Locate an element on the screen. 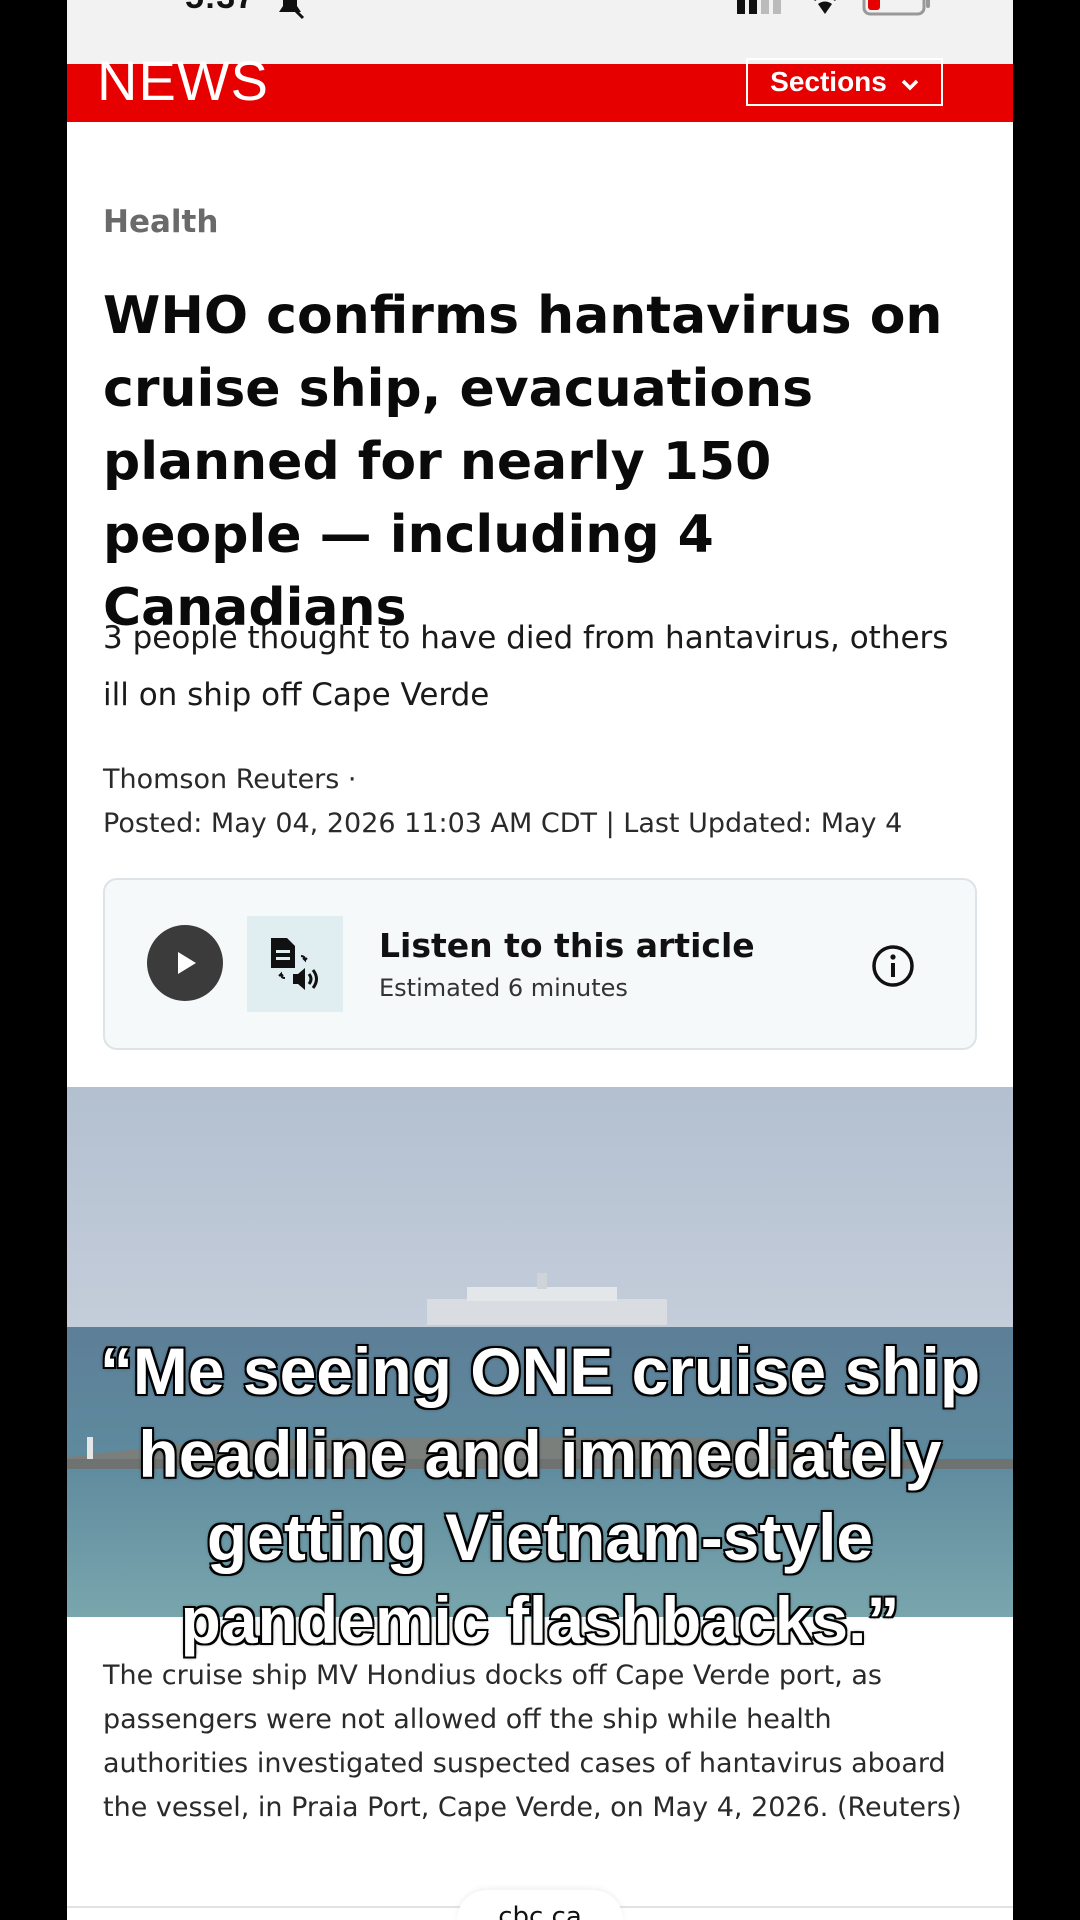 This screenshot has width=1080, height=1920. silent-bell-icon is located at coordinates (290, 12).